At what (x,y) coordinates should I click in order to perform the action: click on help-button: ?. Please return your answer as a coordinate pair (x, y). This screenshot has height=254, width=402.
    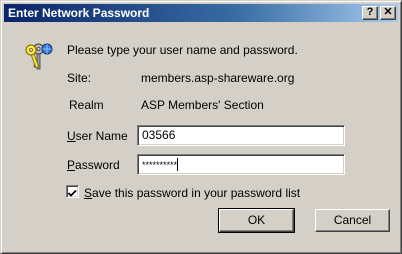
    Looking at the image, I should click on (370, 13).